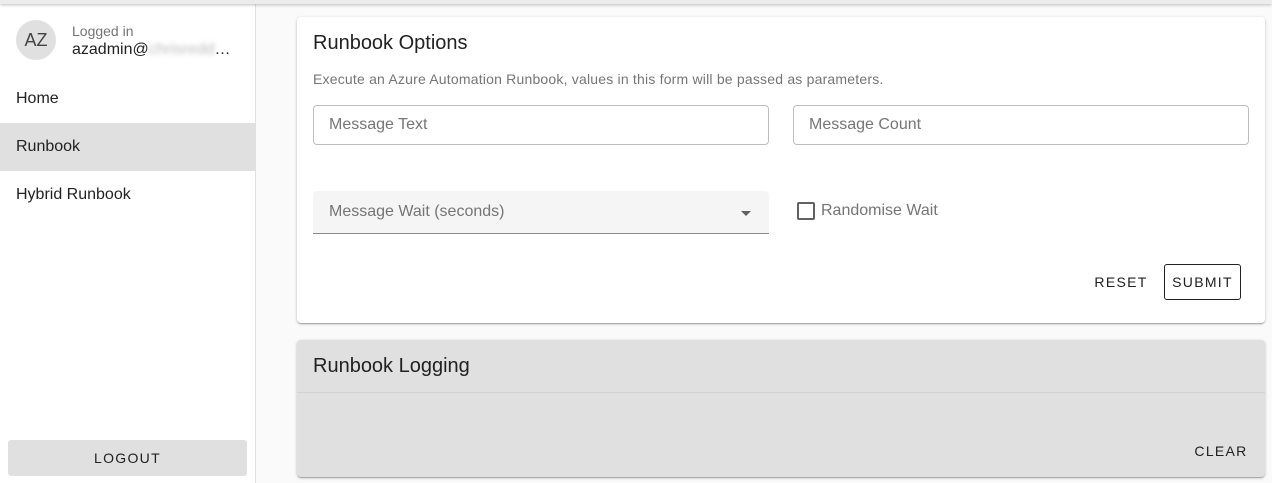 The image size is (1272, 483). I want to click on randomise-wait-control: Randomise Wait, so click(867, 211).